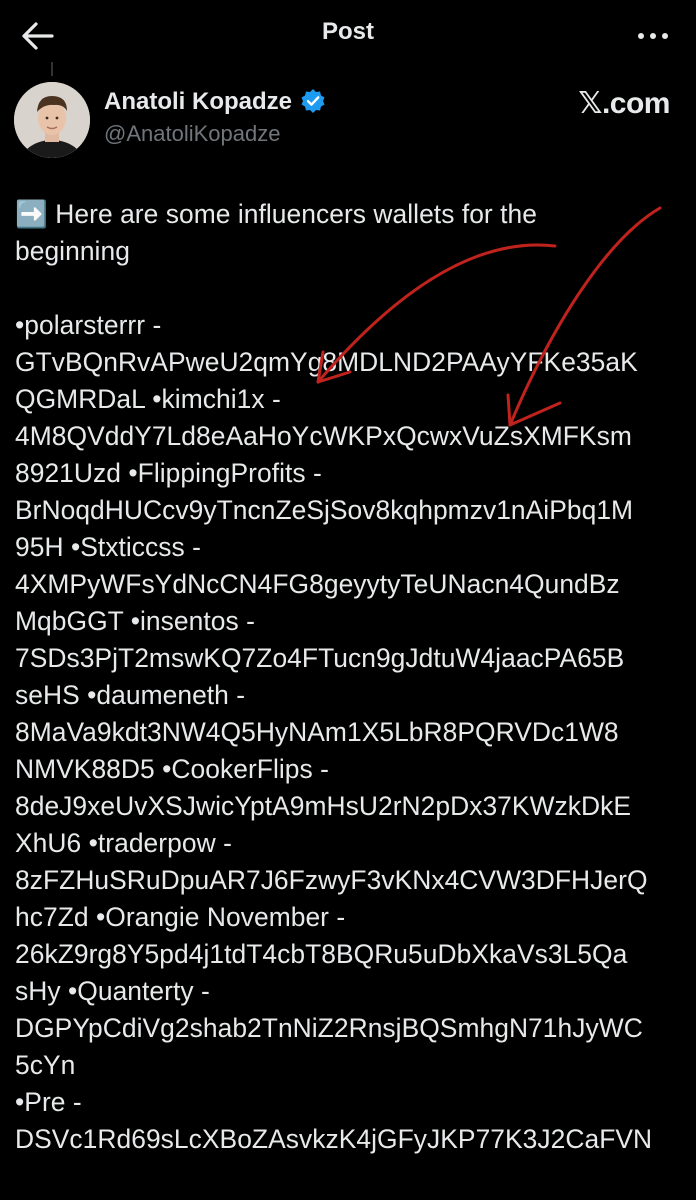 The image size is (696, 1200). What do you see at coordinates (323, 806) in the screenshot?
I see `post-line: 8deJ9xeUvXSJwicYptA9mHsU2rN2pDx37KWzkDkE` at bounding box center [323, 806].